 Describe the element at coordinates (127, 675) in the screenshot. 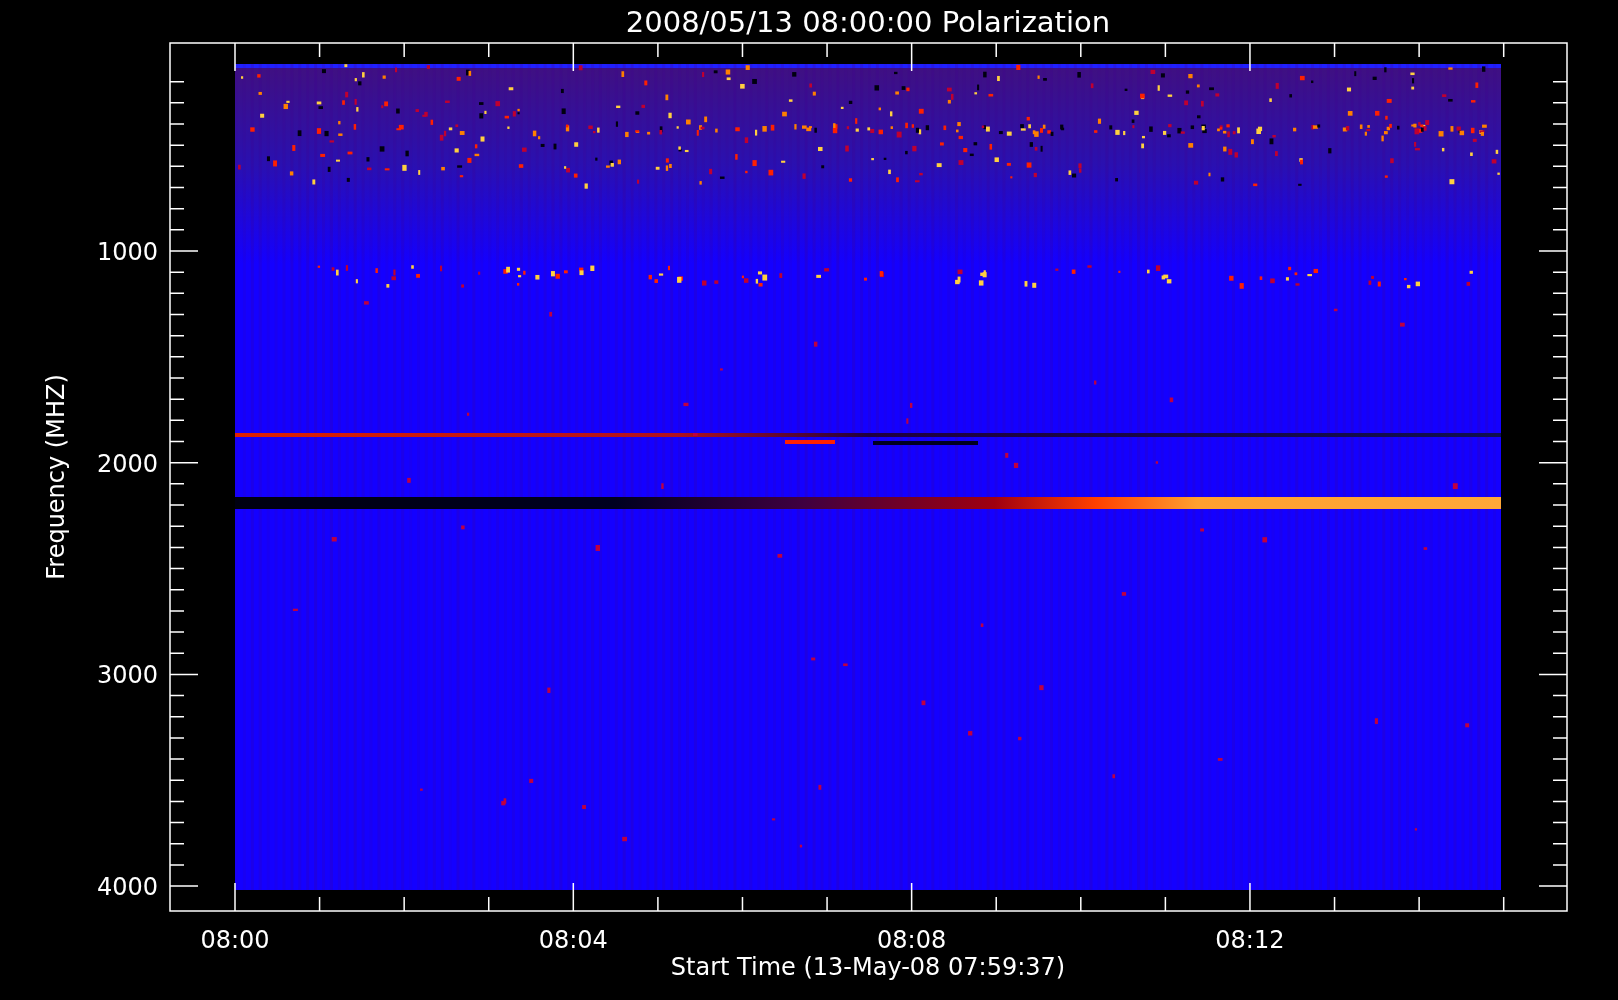

I see `y-tick-label: 3000` at that location.